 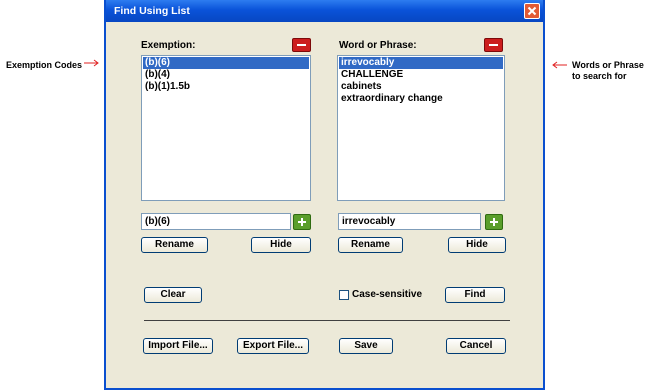 What do you see at coordinates (608, 65) in the screenshot?
I see `annotation-line-1: Words or Phrase` at bounding box center [608, 65].